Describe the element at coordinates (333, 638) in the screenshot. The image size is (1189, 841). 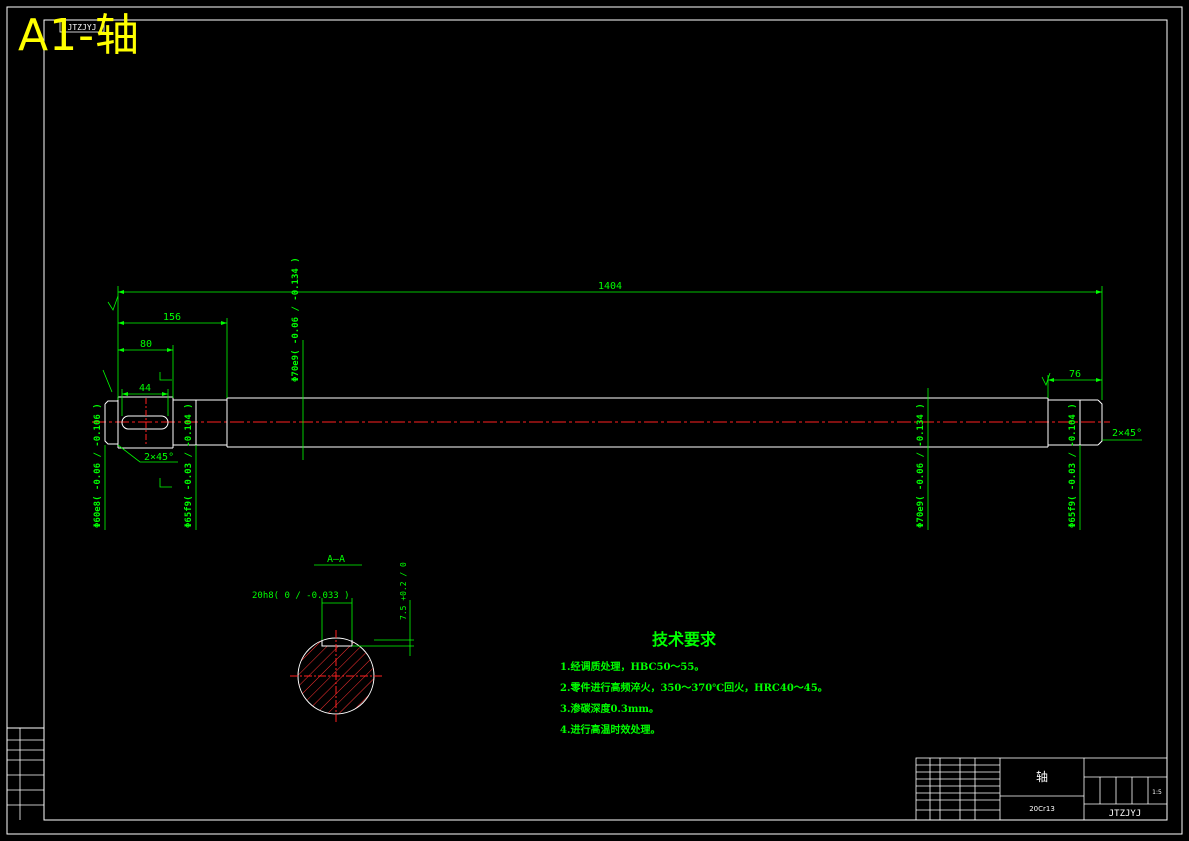
I see `section-view: A—A 20h8( 0 / -0.033 ) 7.5 +0.2 / 0` at that location.